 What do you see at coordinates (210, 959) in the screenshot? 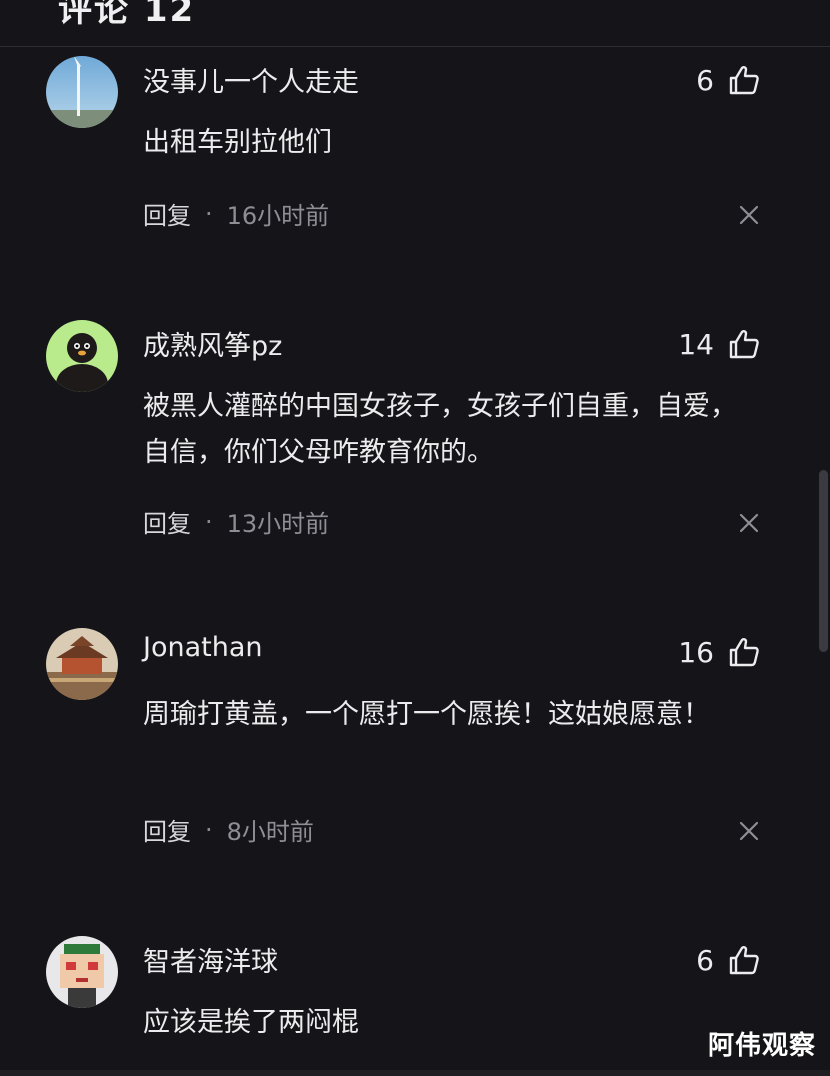
I see `comment-username: 智者海洋球` at bounding box center [210, 959].